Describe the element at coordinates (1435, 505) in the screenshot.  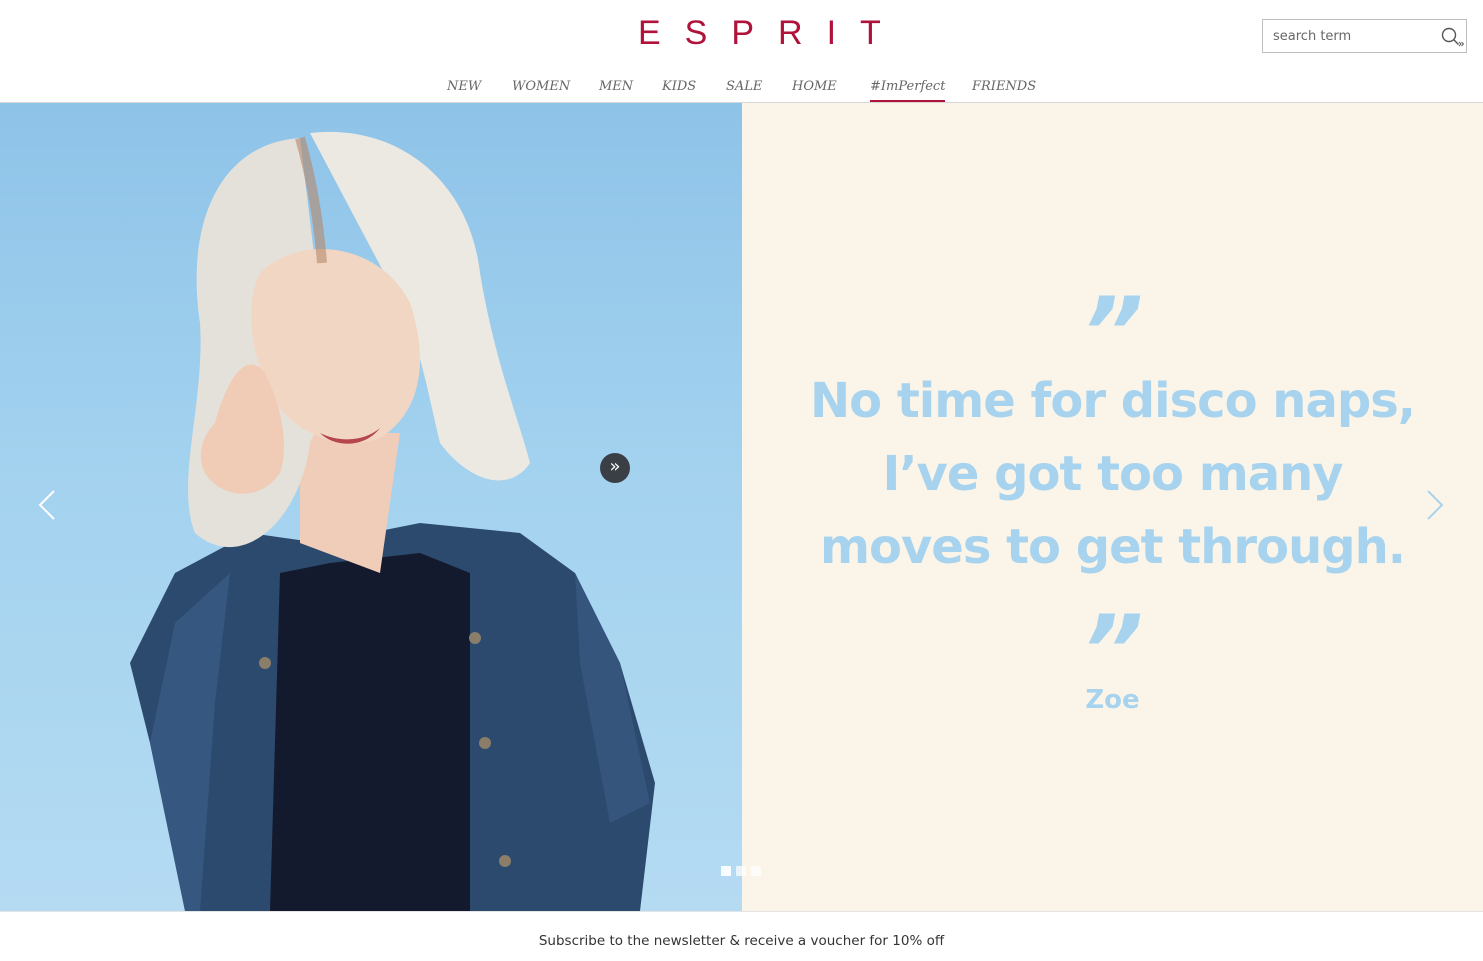
I see `chevron-right-icon` at that location.